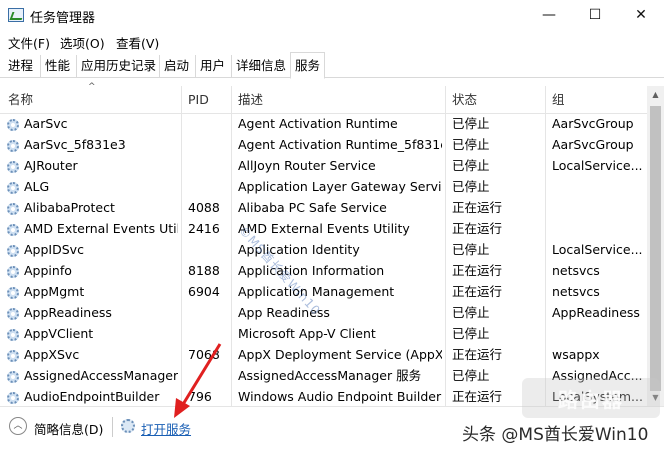 This screenshot has height=452, width=664. I want to click on service-name: AJRouter, so click(51, 165).